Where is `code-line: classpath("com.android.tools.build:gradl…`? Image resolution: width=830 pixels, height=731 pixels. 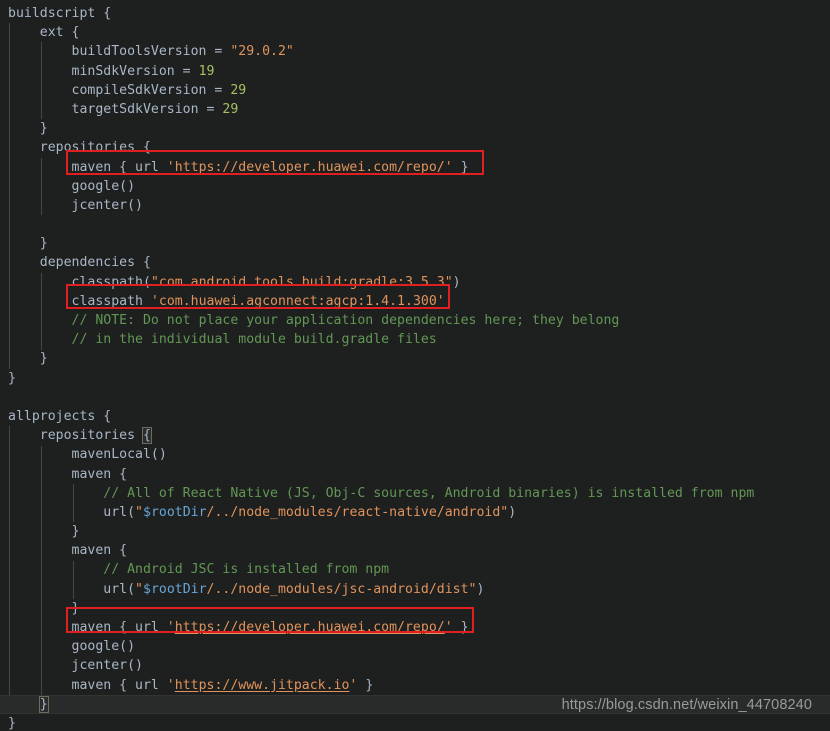 code-line: classpath("com.android.tools.build:gradl… is located at coordinates (415, 282).